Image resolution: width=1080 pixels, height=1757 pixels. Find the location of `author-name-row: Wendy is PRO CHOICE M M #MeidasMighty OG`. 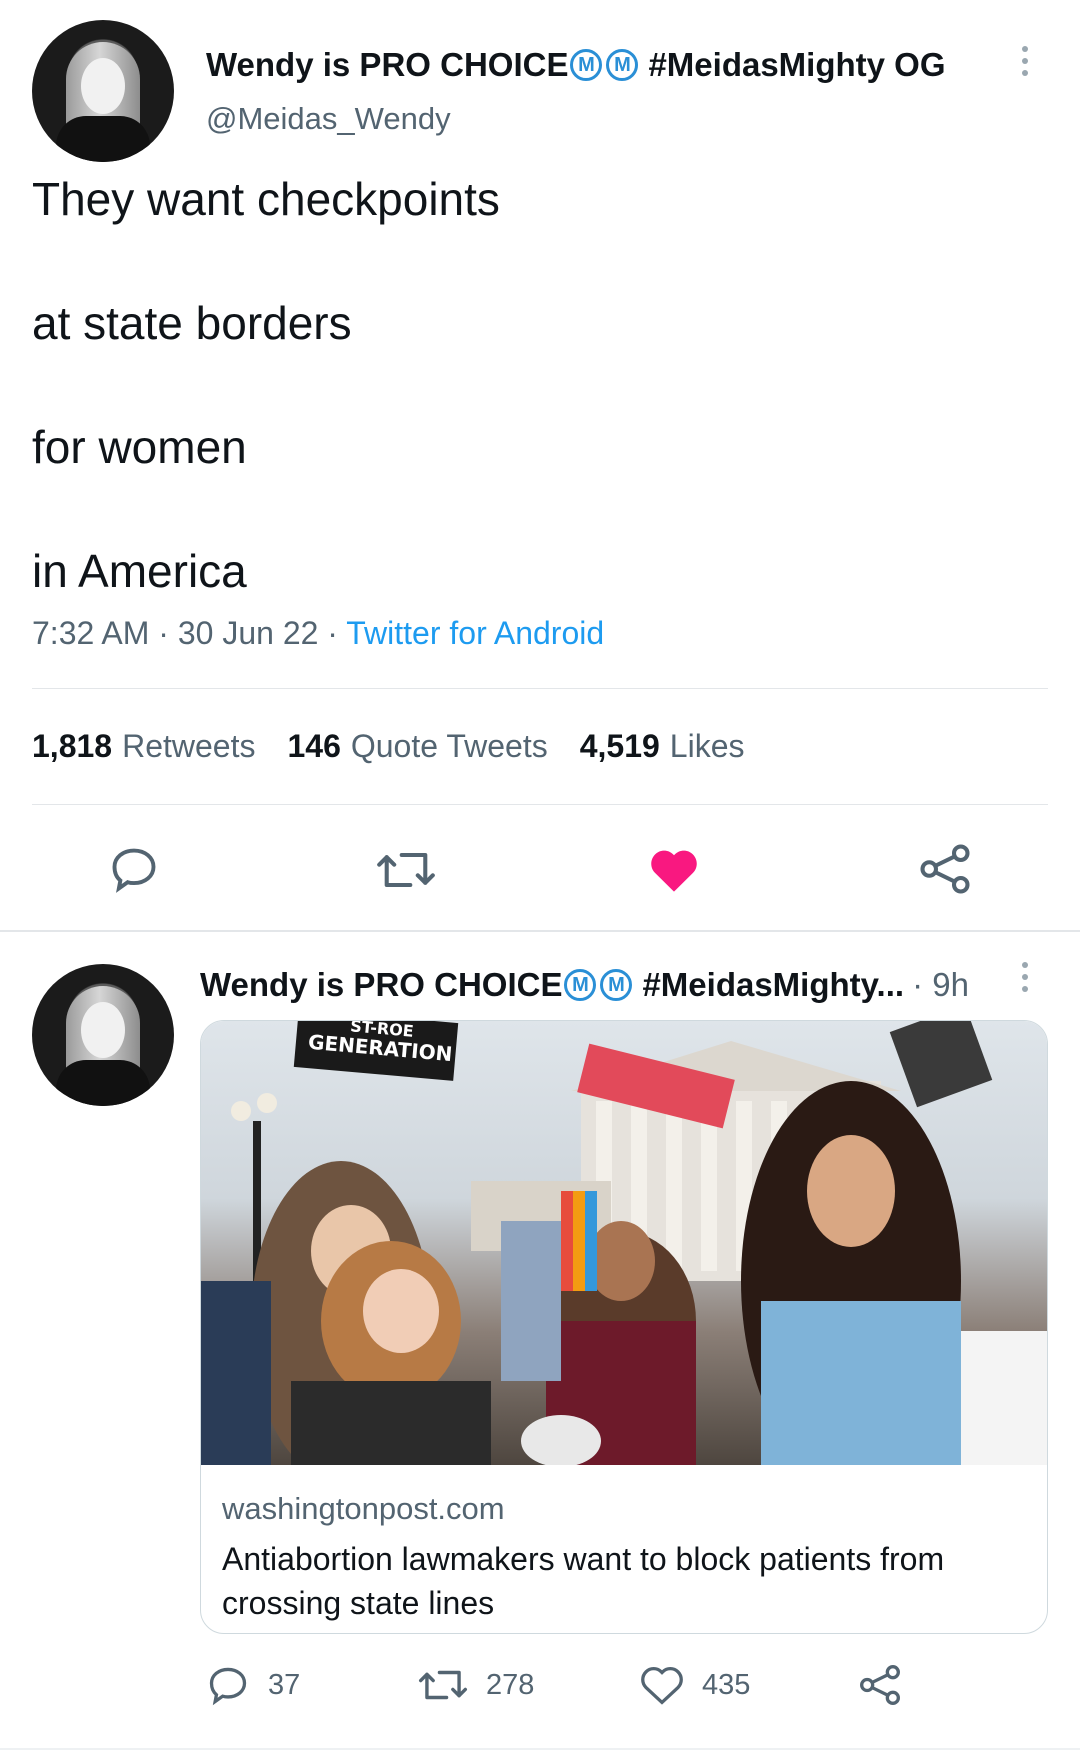

author-name-row: Wendy is PRO CHOICE M M #MeidasMighty OG is located at coordinates (576, 65).